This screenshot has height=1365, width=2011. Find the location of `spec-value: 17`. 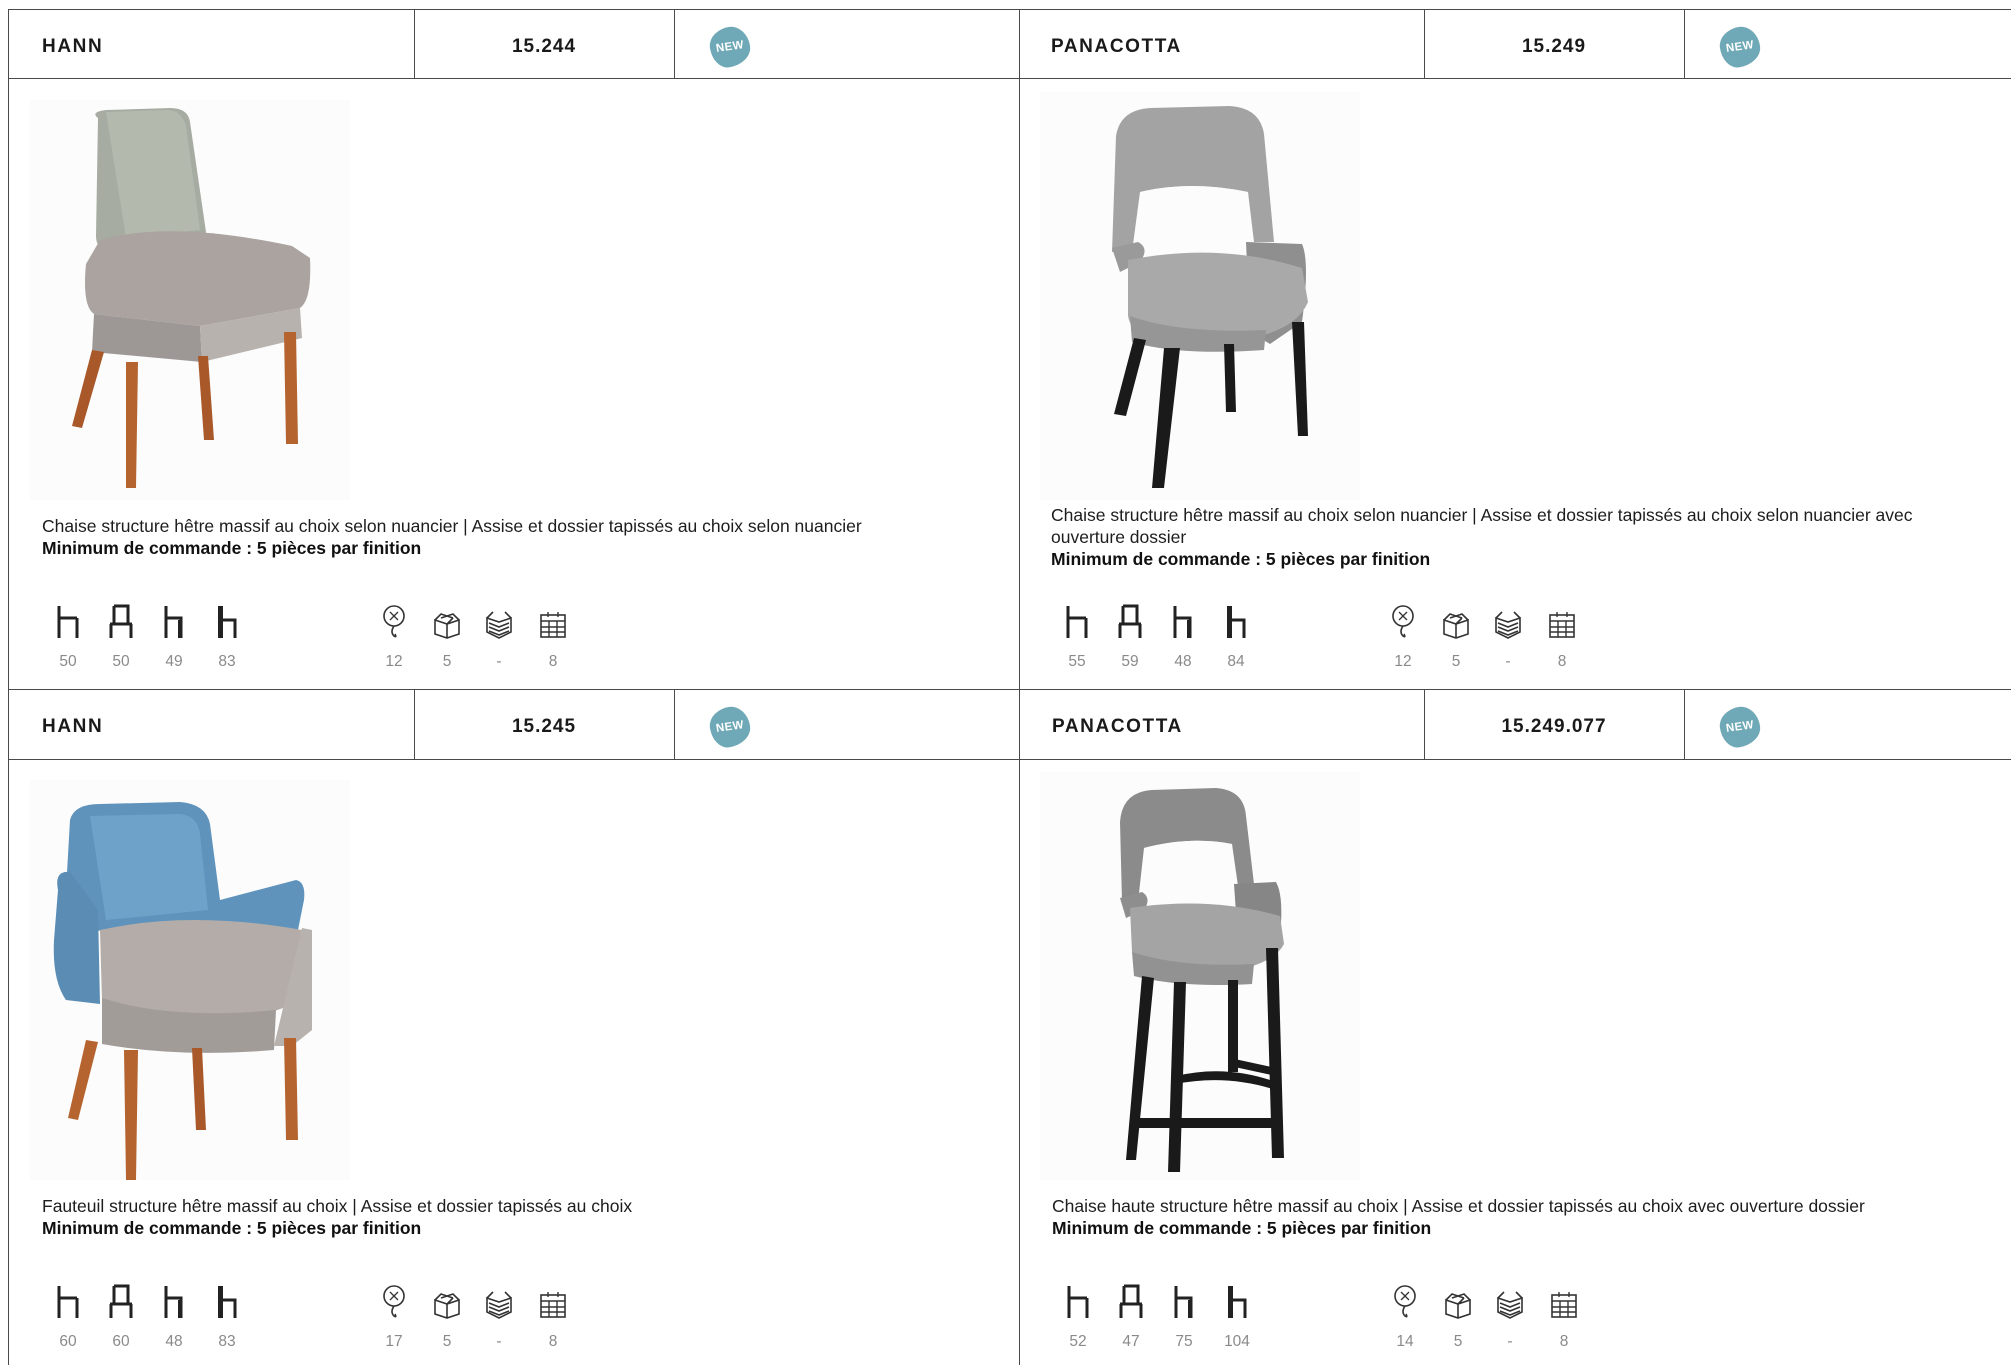

spec-value: 17 is located at coordinates (394, 1341).